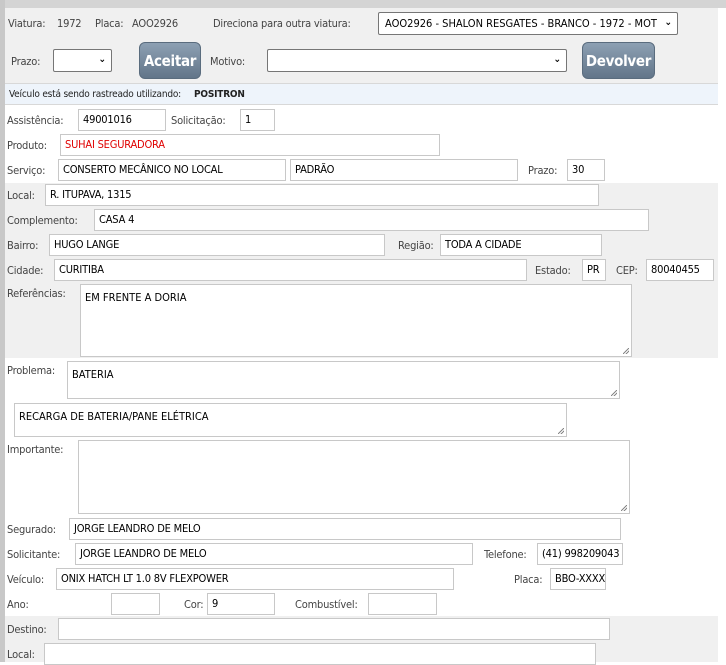  Describe the element at coordinates (326, 604) in the screenshot. I see `combustivel-label: Combustível:` at that location.